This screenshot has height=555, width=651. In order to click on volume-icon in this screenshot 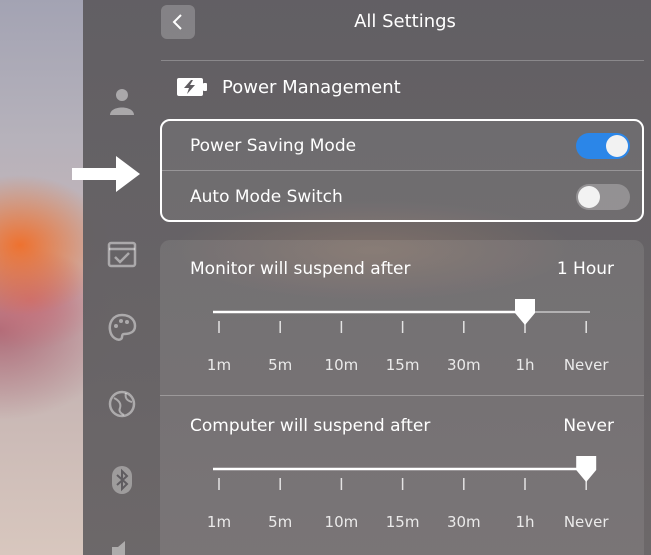, I will do `click(122, 544)`.